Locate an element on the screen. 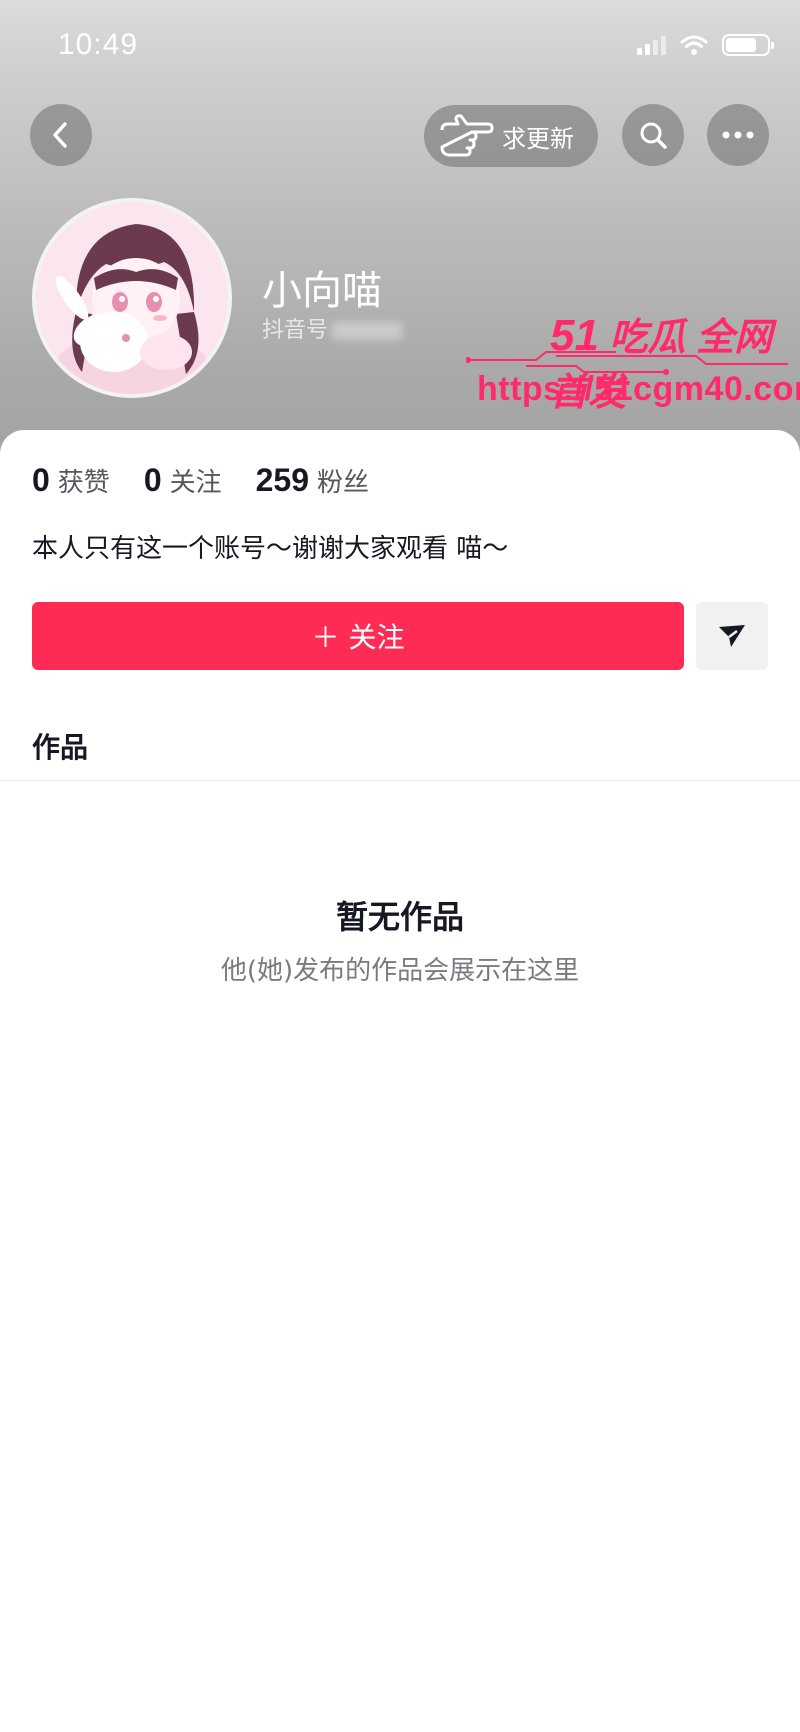 The width and height of the screenshot is (800, 1732). request-update-label: 求更新 is located at coordinates (538, 138).